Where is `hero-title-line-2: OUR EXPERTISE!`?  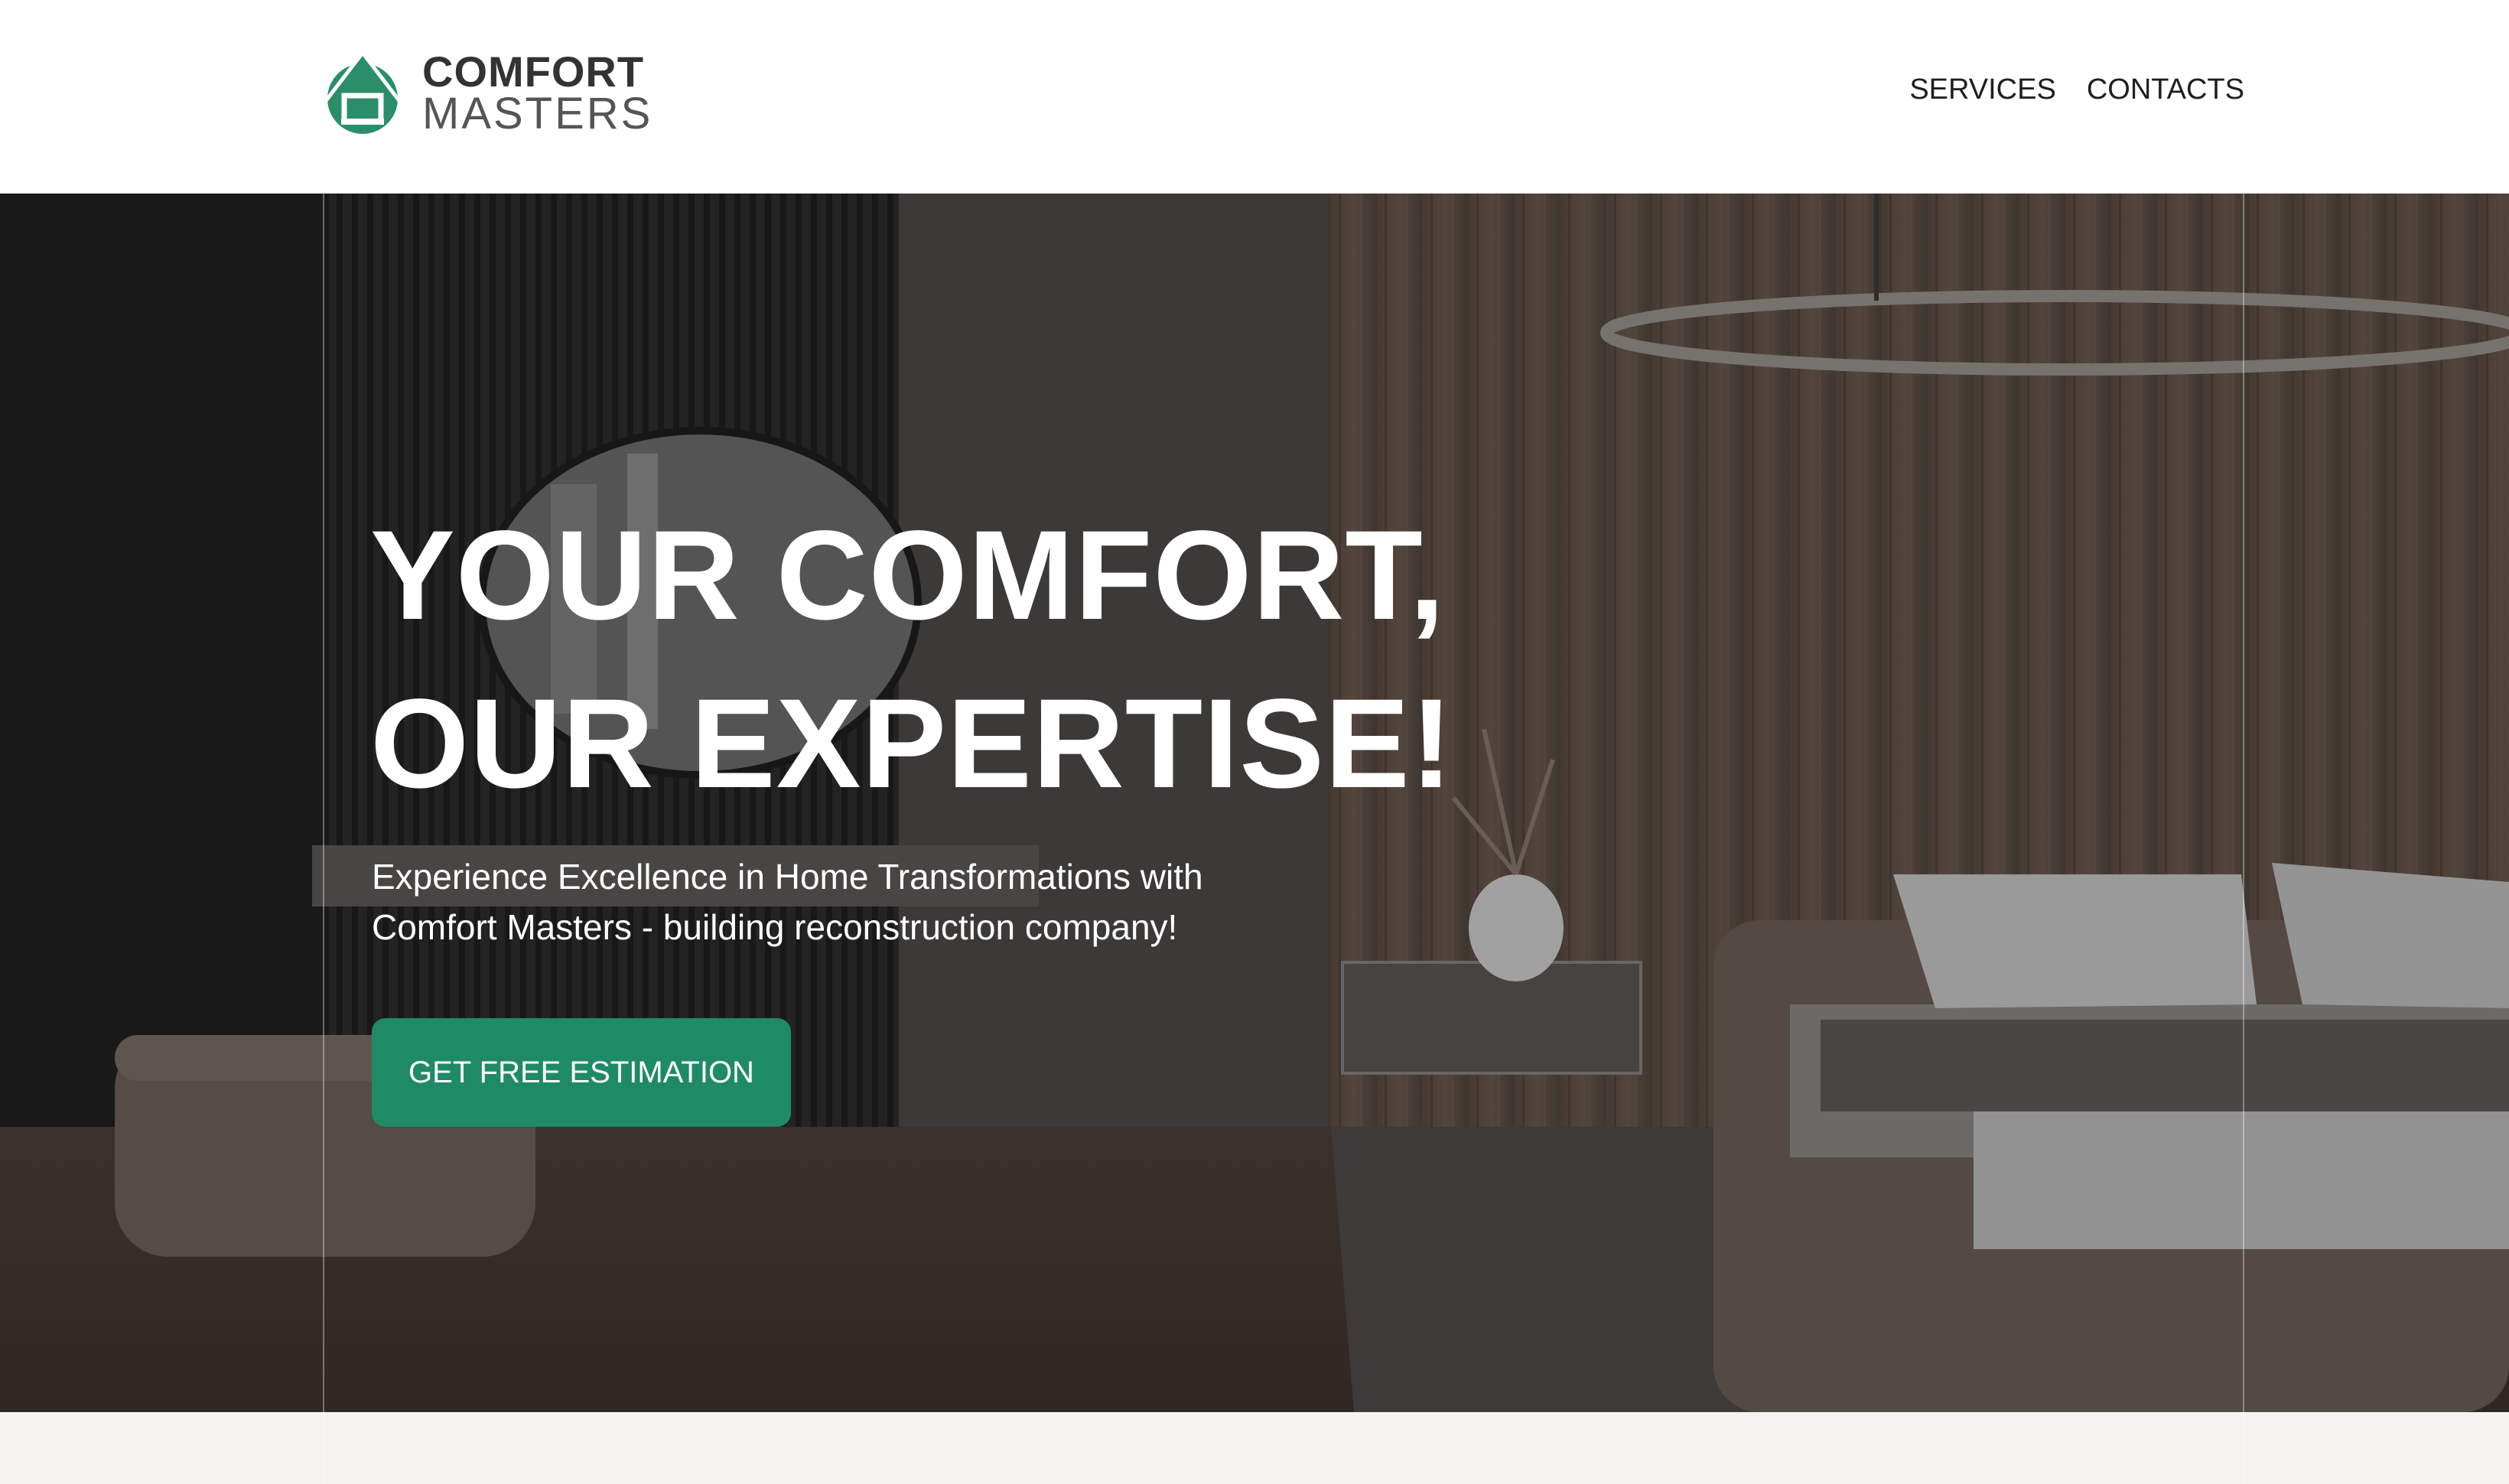 hero-title-line-2: OUR EXPERTISE! is located at coordinates (912, 744).